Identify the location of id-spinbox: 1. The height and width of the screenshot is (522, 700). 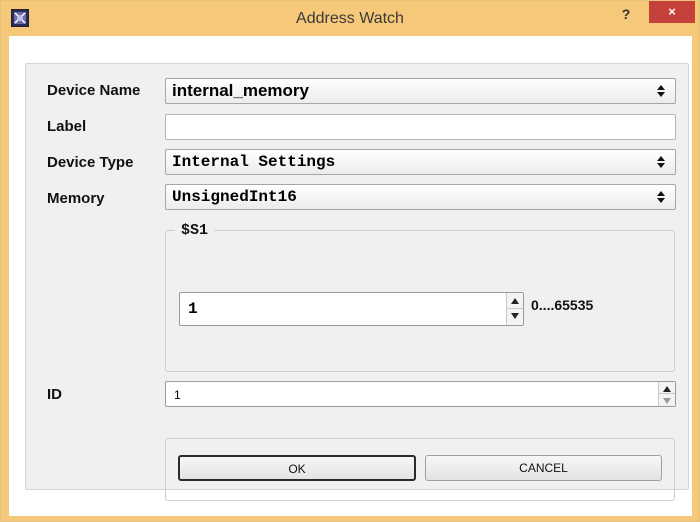
(420, 394).